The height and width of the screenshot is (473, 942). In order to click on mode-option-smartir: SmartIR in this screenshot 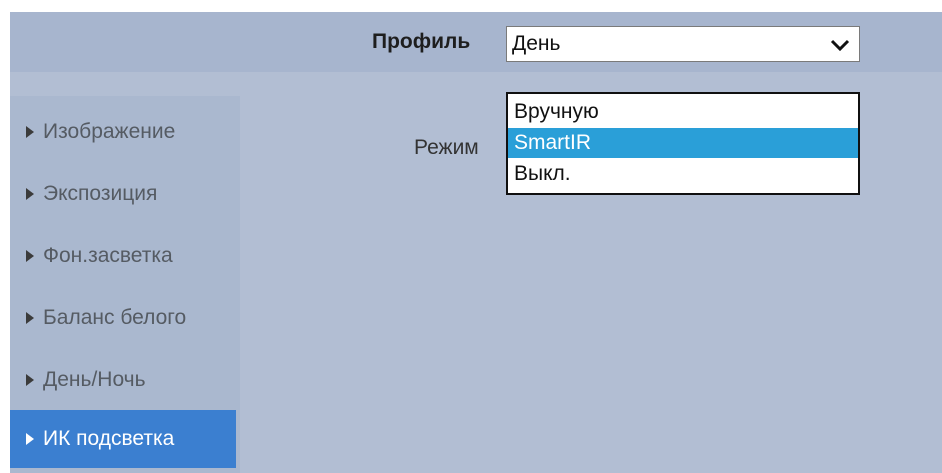, I will do `click(683, 143)`.